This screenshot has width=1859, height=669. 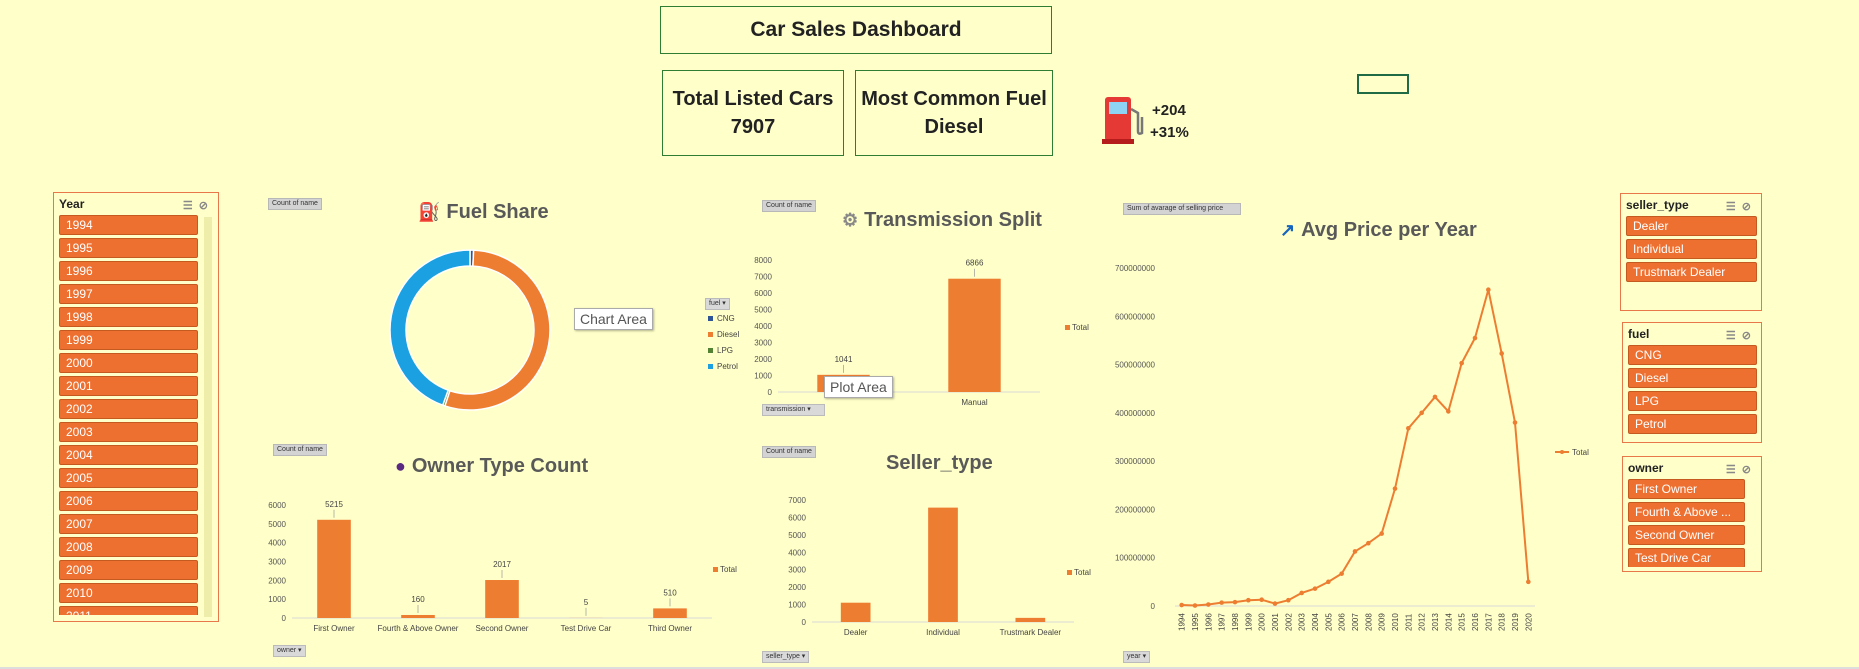 What do you see at coordinates (128, 455) in the screenshot?
I see `slicer-item: 2004` at bounding box center [128, 455].